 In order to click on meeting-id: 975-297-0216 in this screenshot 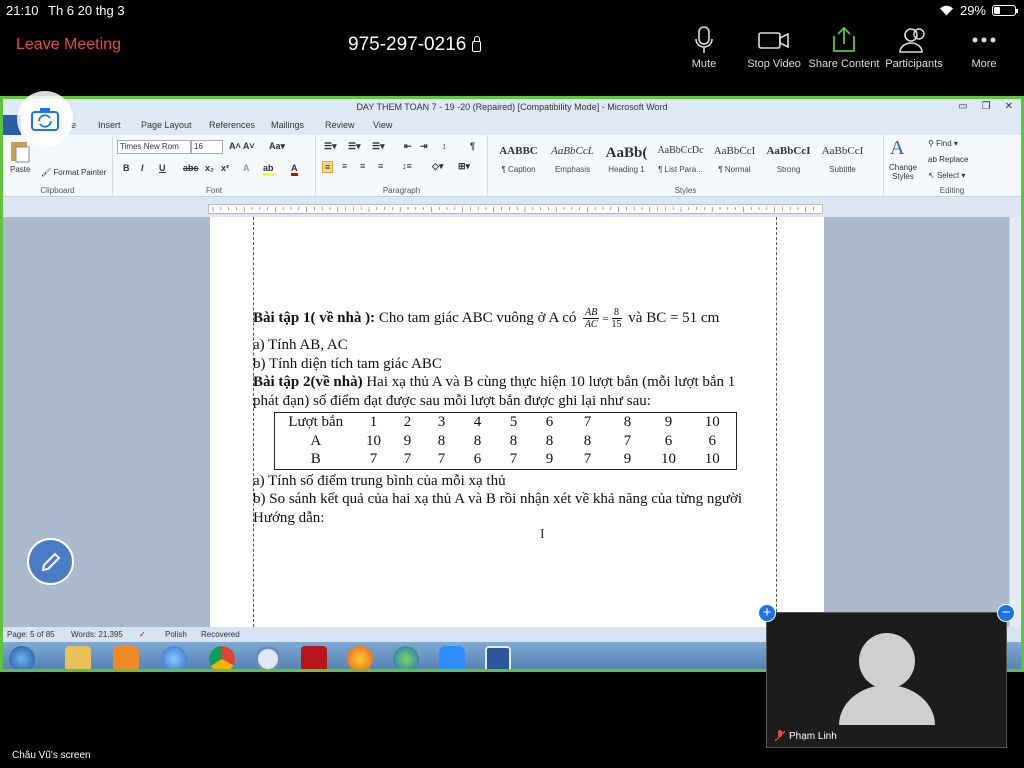, I will do `click(415, 45)`.